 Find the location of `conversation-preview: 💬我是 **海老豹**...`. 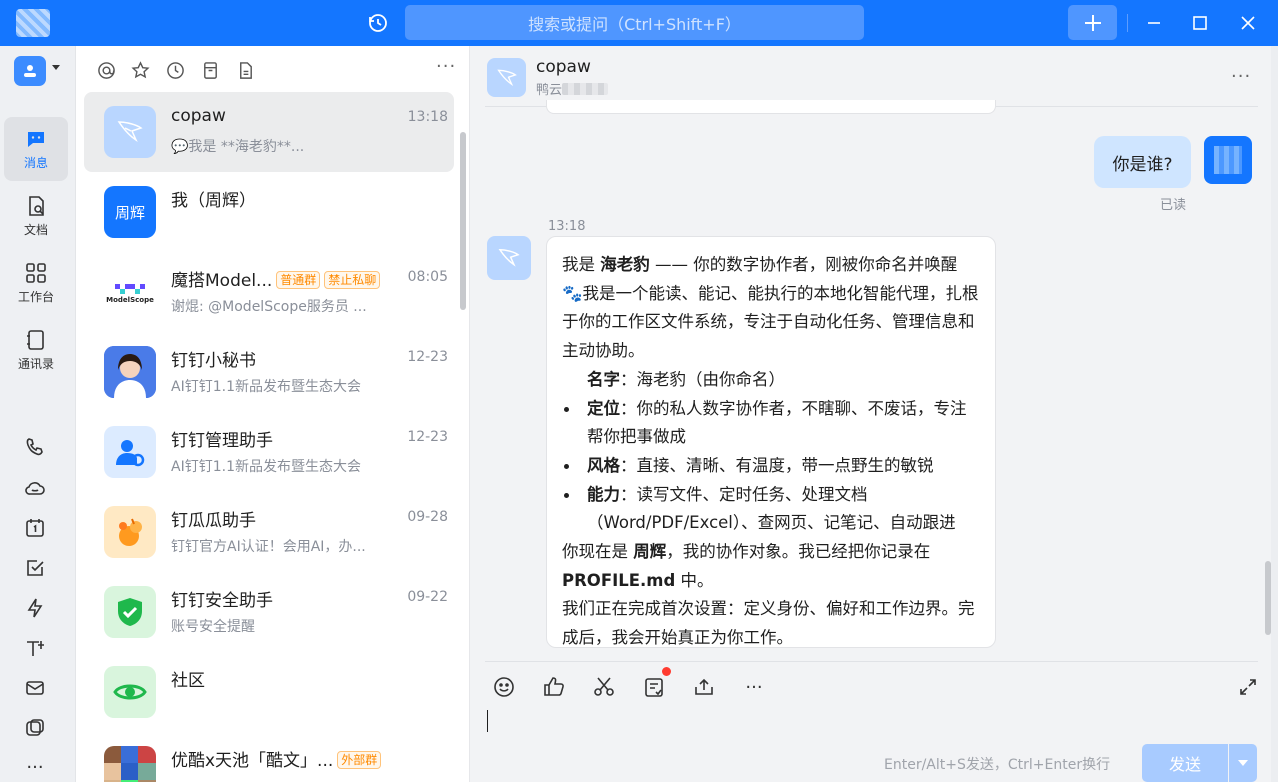

conversation-preview: 💬我是 **海老豹**... is located at coordinates (238, 147).